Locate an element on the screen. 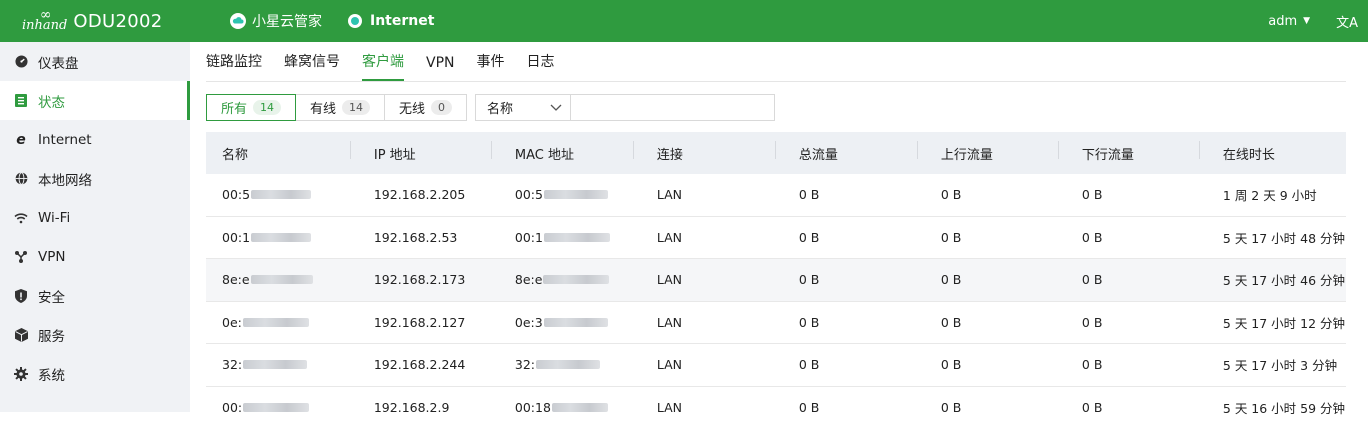 The image size is (1368, 444). column-header-total-traffic: 总流量 is located at coordinates (849, 151).